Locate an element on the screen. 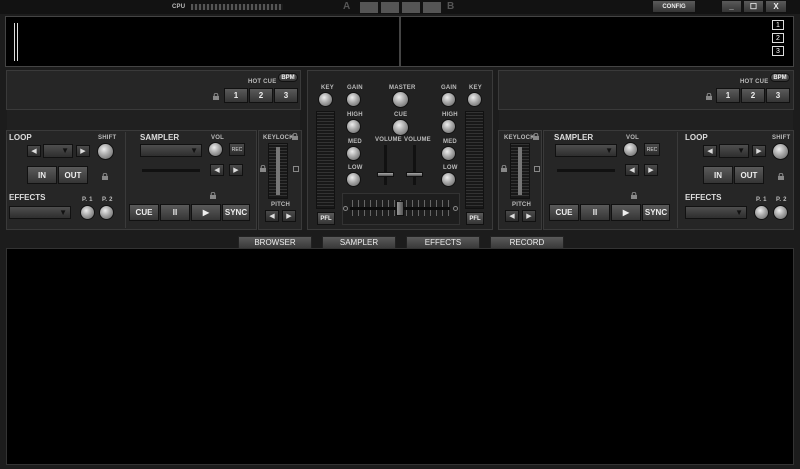  hot-cue-label: HOT CUE is located at coordinates (262, 82).